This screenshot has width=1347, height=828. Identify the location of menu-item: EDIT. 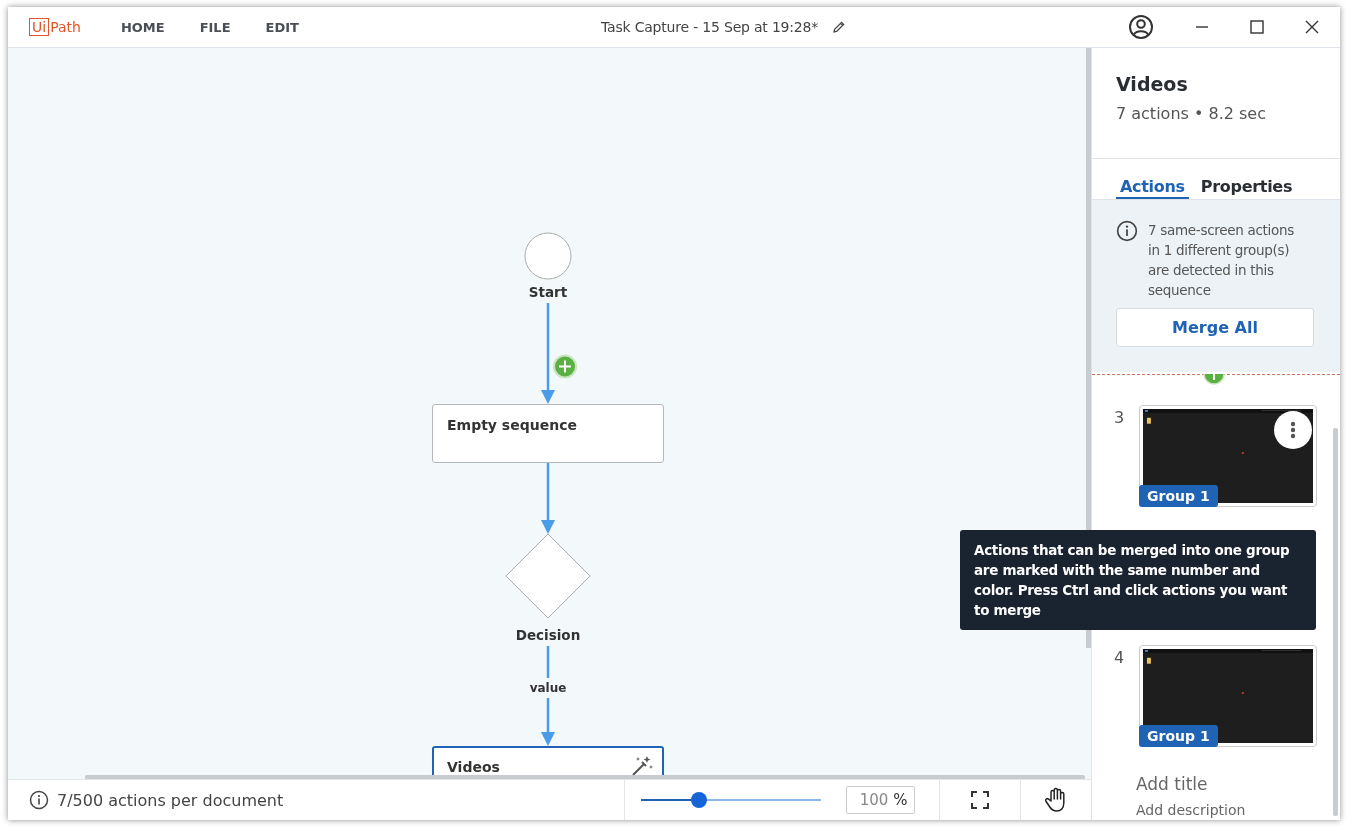
(282, 27).